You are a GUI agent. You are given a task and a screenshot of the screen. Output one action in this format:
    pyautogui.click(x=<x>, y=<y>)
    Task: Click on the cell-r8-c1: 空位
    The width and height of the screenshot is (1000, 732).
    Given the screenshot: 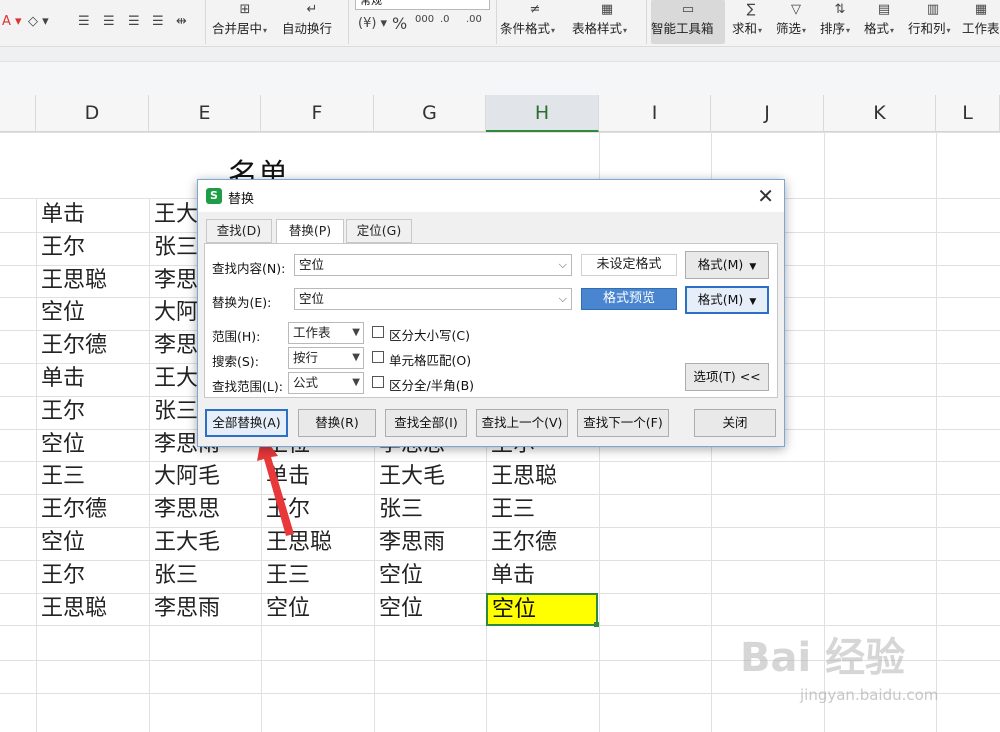 What is the action you would take?
    pyautogui.click(x=93, y=445)
    